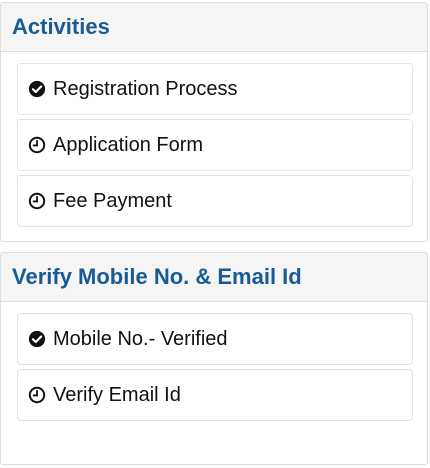 This screenshot has height=468, width=430. What do you see at coordinates (215, 201) in the screenshot?
I see `activity-item-fee-payment: Fee Payment` at bounding box center [215, 201].